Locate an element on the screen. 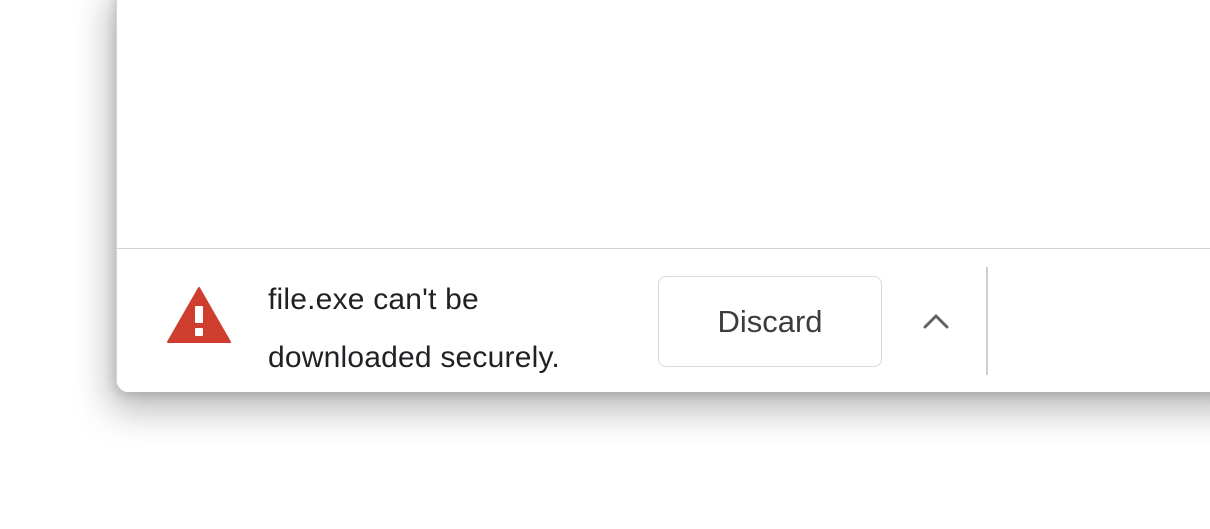 The width and height of the screenshot is (1210, 529). warning-triangle-icon is located at coordinates (199, 315).